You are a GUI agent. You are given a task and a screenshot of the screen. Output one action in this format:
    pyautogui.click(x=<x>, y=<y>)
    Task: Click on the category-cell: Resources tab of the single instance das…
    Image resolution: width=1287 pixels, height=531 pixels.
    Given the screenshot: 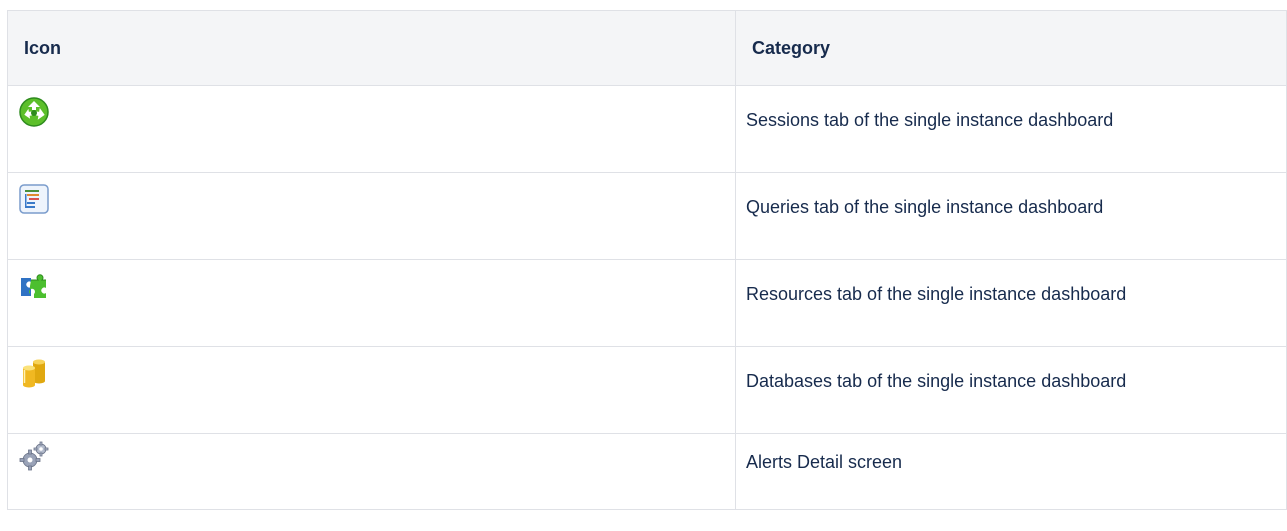 What is the action you would take?
    pyautogui.click(x=1011, y=303)
    